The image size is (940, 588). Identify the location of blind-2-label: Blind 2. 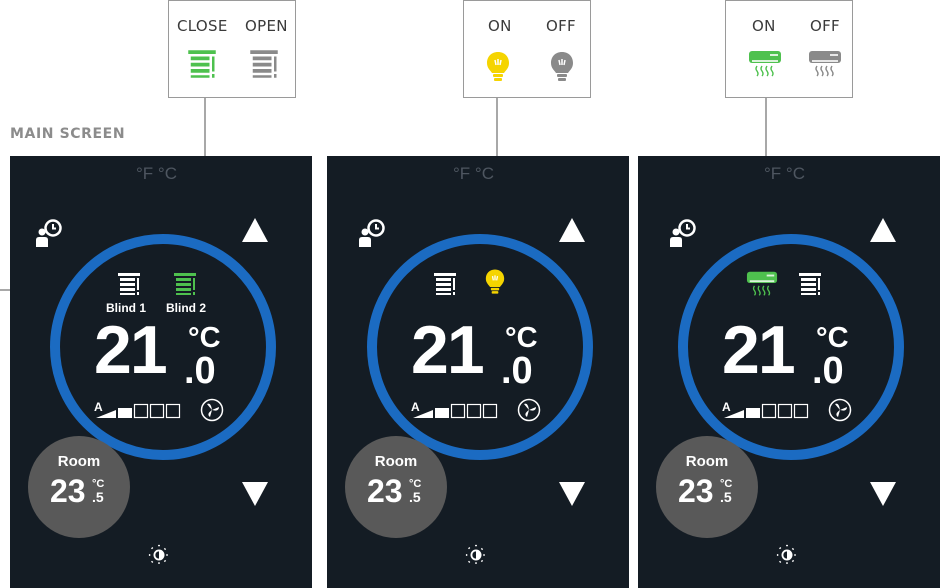
(186, 308).